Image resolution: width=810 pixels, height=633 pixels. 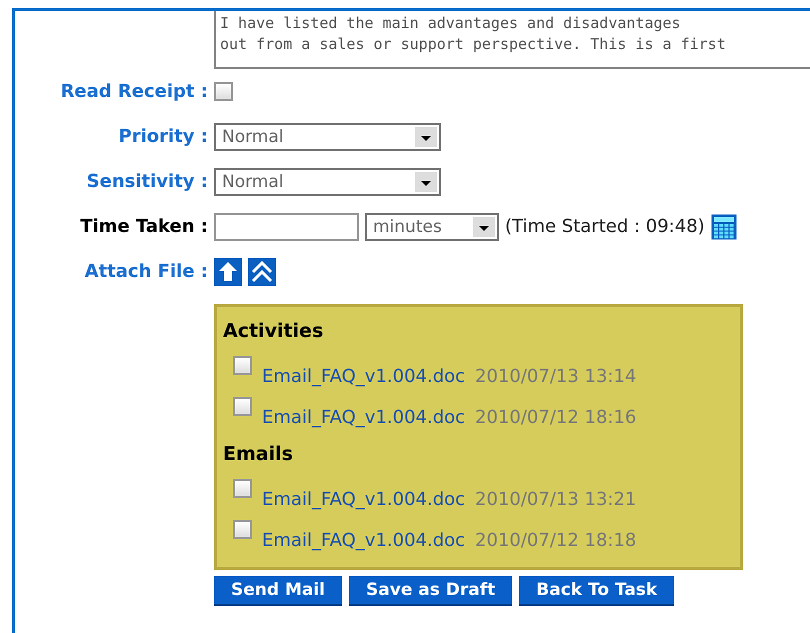 I want to click on action-button: Send Mail, so click(x=278, y=591).